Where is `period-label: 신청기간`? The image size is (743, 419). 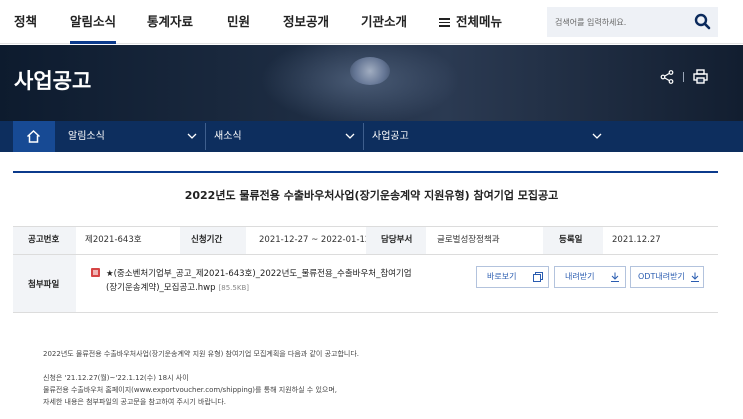
period-label: 신청기간 is located at coordinates (207, 240).